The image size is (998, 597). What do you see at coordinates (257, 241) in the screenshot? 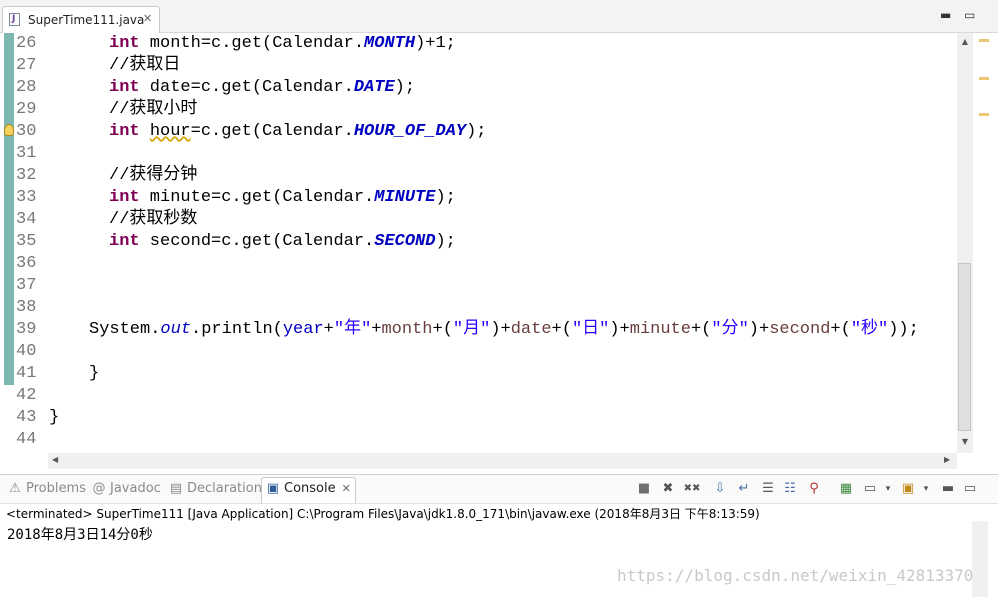
I see `code-fragment: second=c.get(Calendar.` at bounding box center [257, 241].